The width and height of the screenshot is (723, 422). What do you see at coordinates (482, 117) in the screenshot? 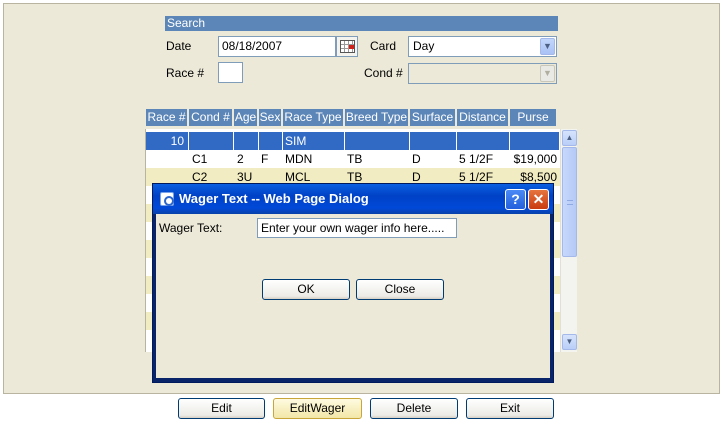
I see `col-distance: Distance` at bounding box center [482, 117].